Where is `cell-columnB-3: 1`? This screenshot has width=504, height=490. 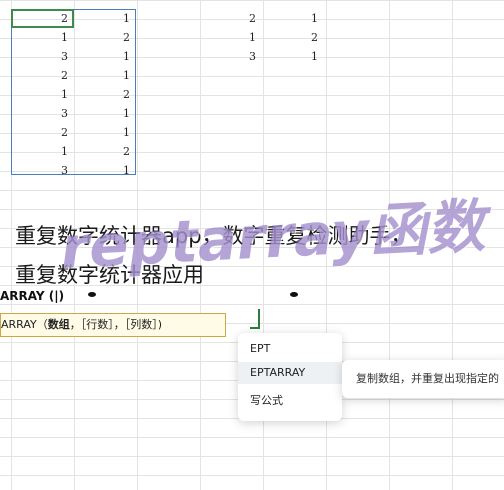 cell-columnB-3: 1 is located at coordinates (105, 56).